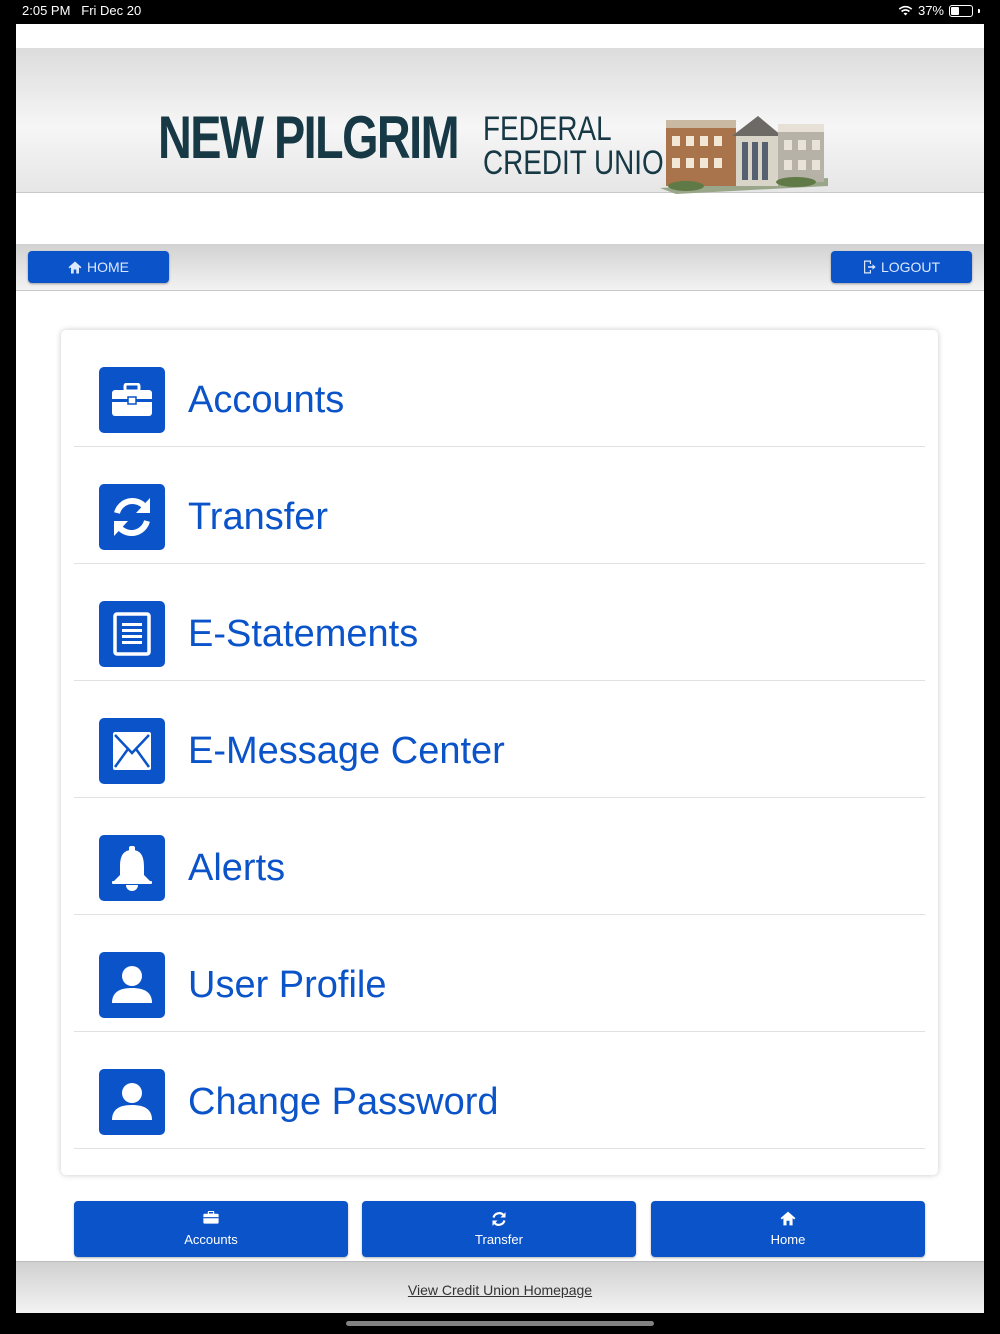 Image resolution: width=1000 pixels, height=1334 pixels. What do you see at coordinates (499, 973) in the screenshot?
I see `menu-item-user-profile: User Profile` at bounding box center [499, 973].